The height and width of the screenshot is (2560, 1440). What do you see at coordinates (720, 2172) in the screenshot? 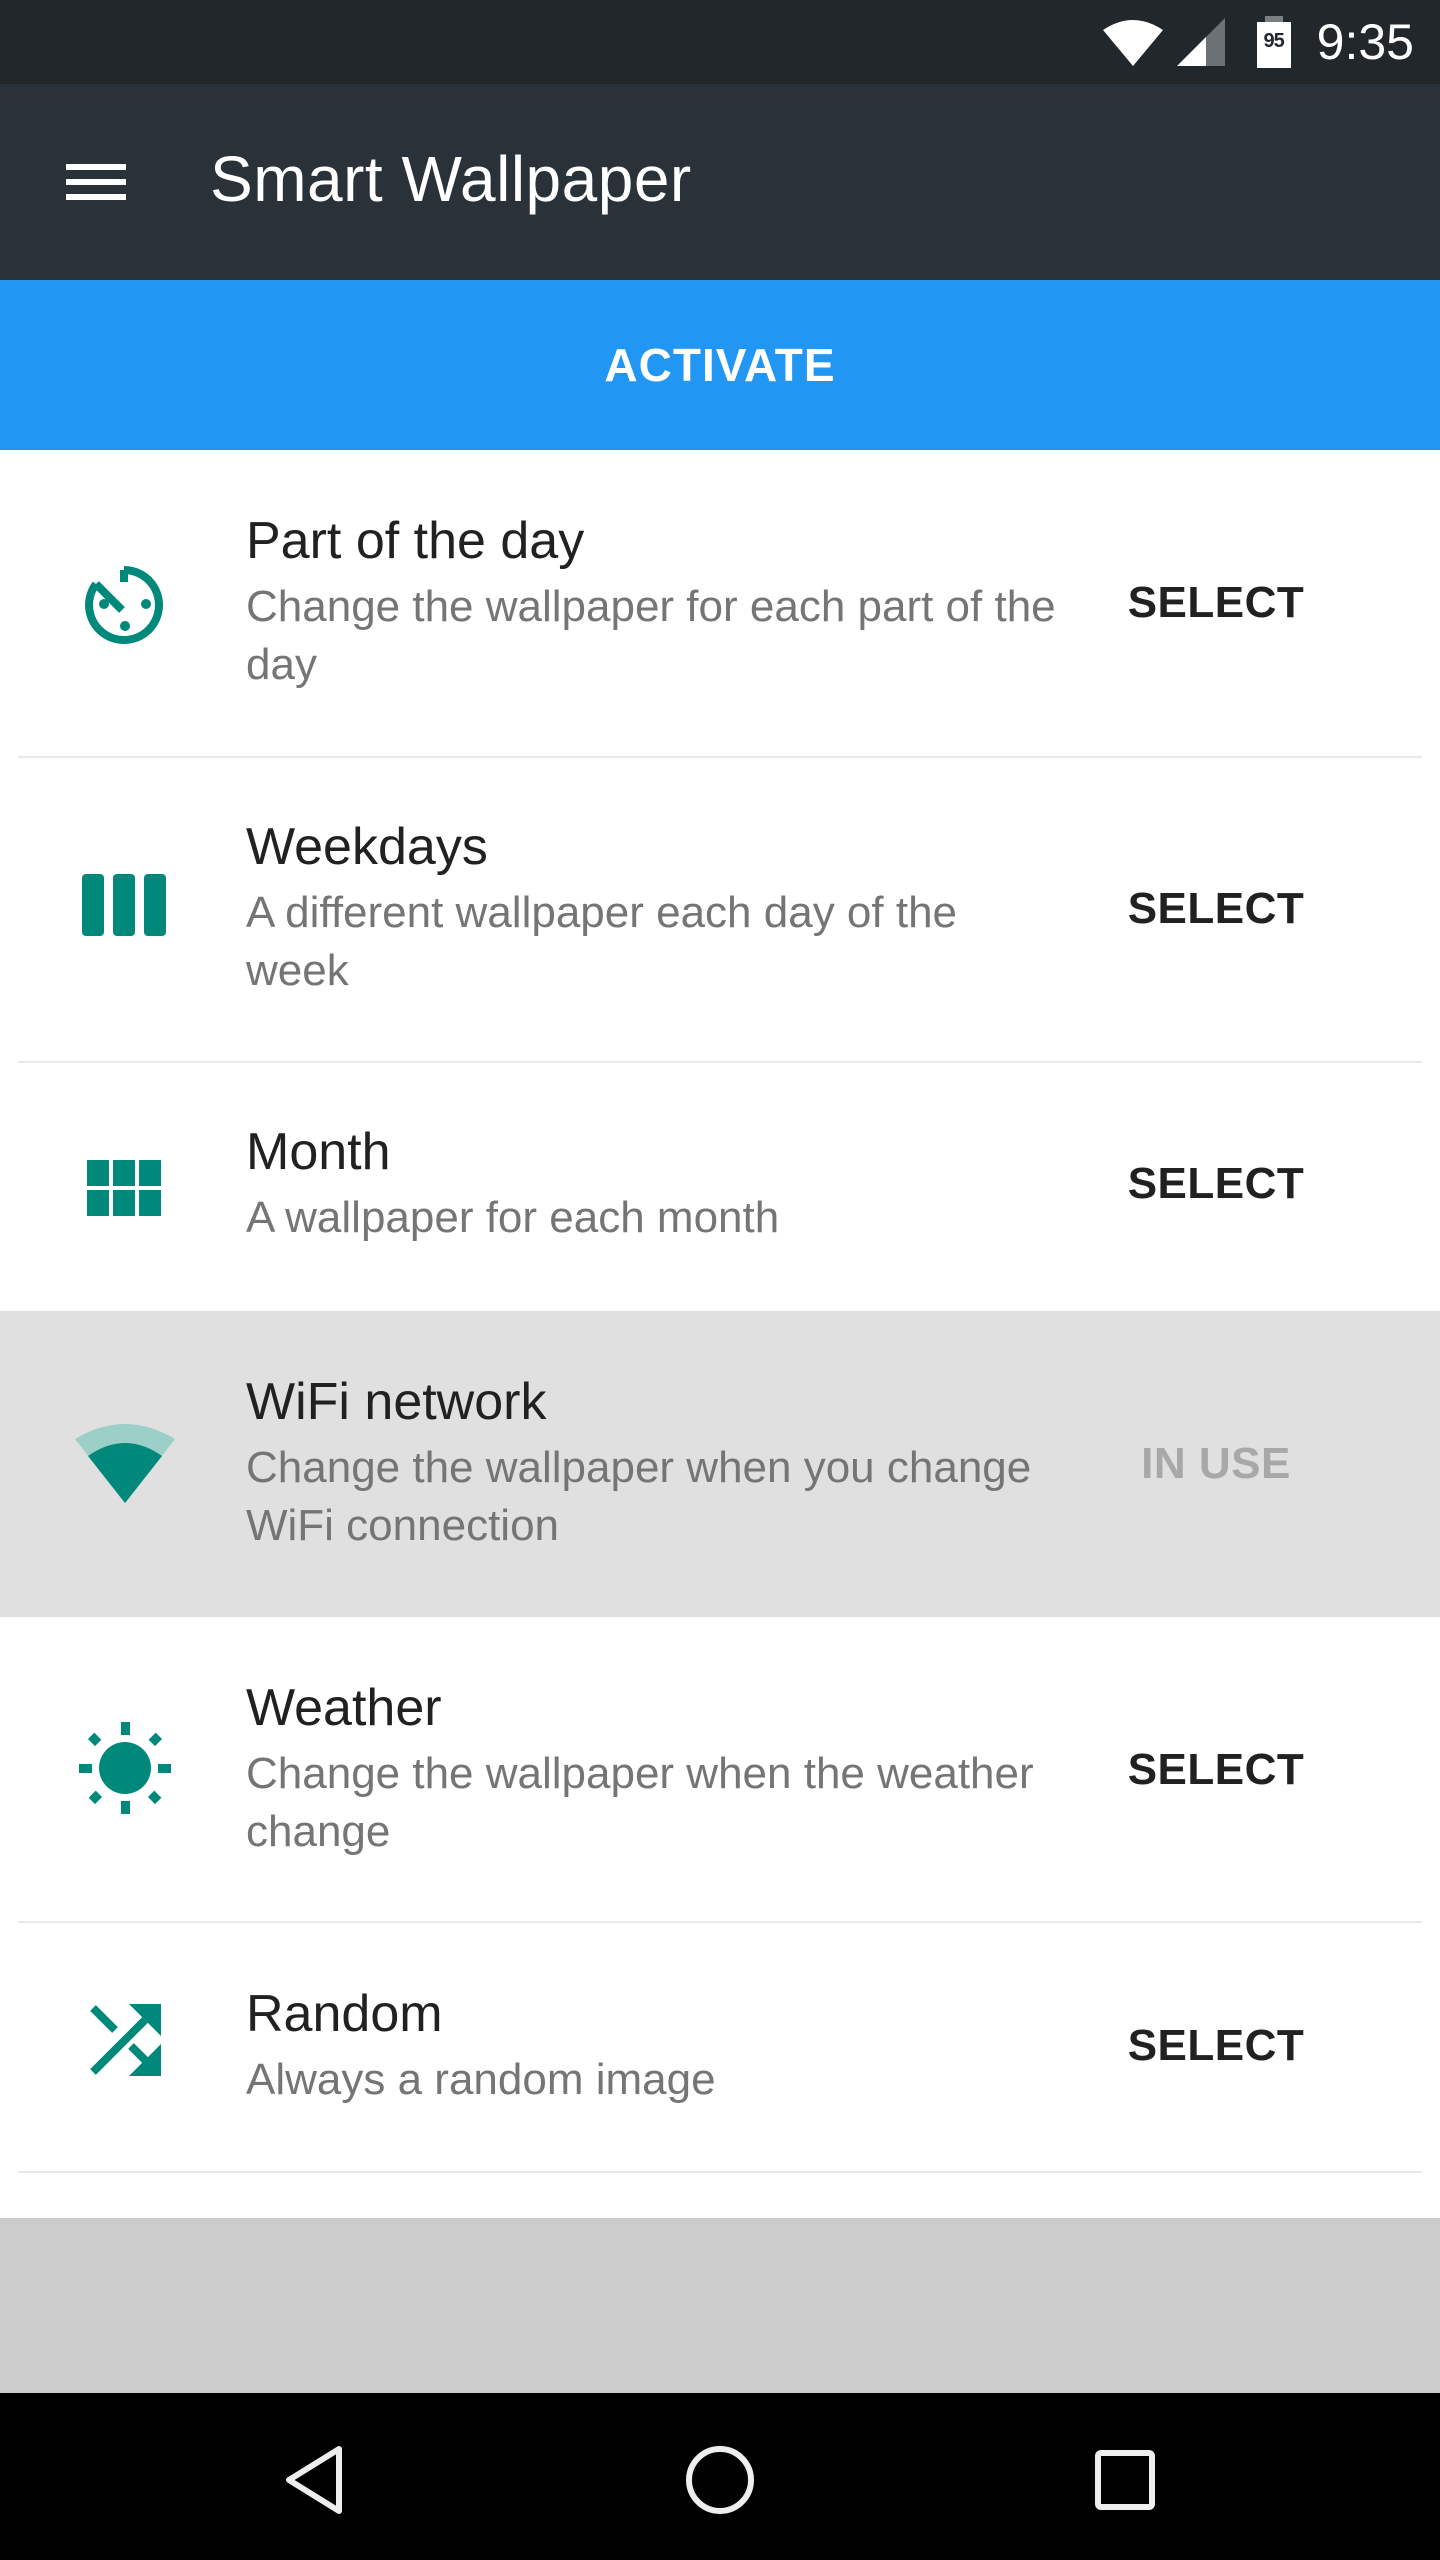
I see `divider` at bounding box center [720, 2172].